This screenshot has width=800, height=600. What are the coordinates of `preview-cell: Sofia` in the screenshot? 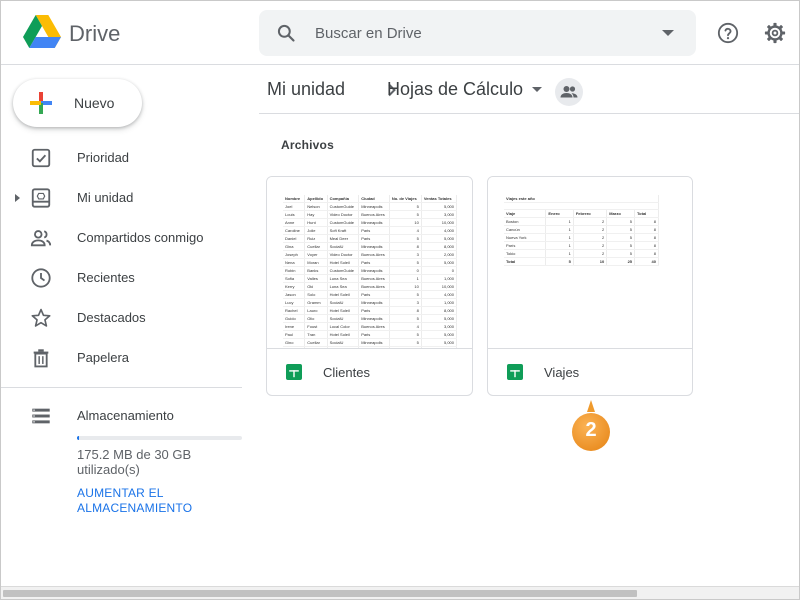 It's located at (294, 278).